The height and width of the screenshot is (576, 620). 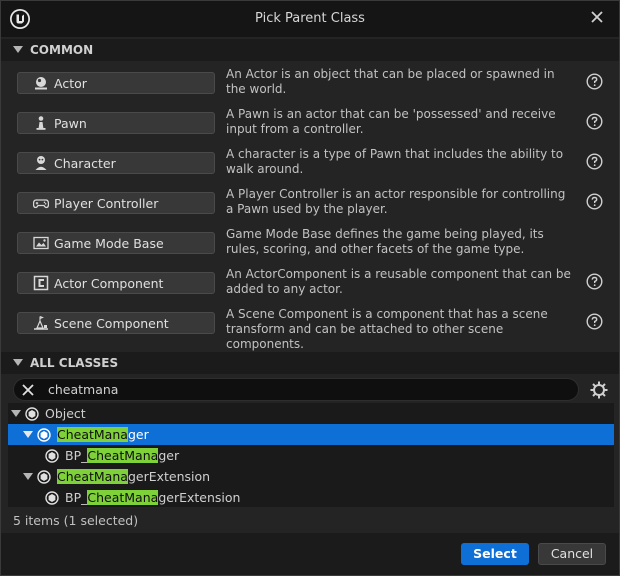 I want to click on actor-icon, so click(x=41, y=83).